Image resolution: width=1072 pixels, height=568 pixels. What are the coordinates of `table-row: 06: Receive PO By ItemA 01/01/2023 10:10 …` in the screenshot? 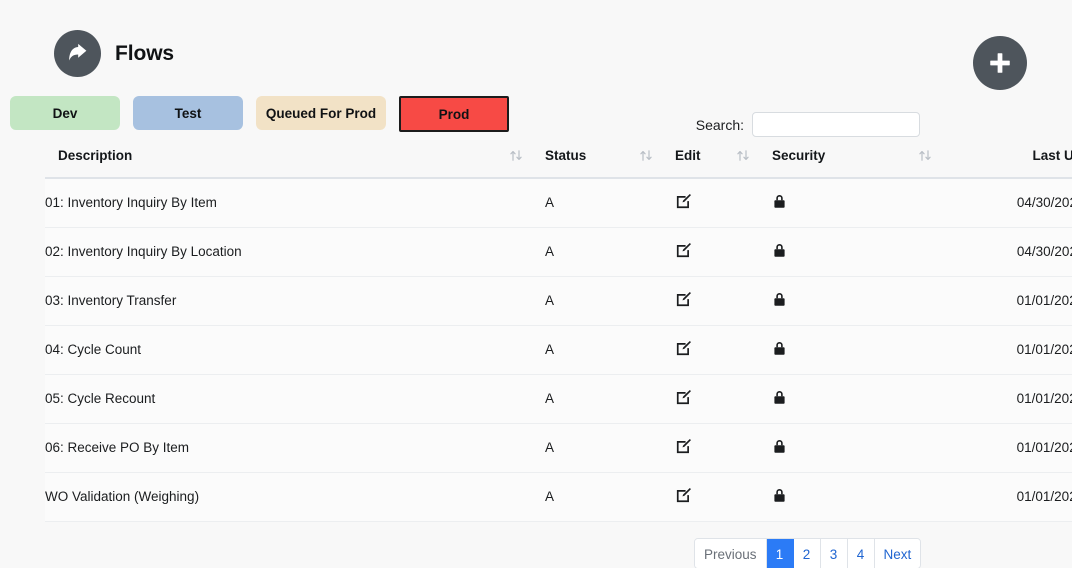 It's located at (558, 448).